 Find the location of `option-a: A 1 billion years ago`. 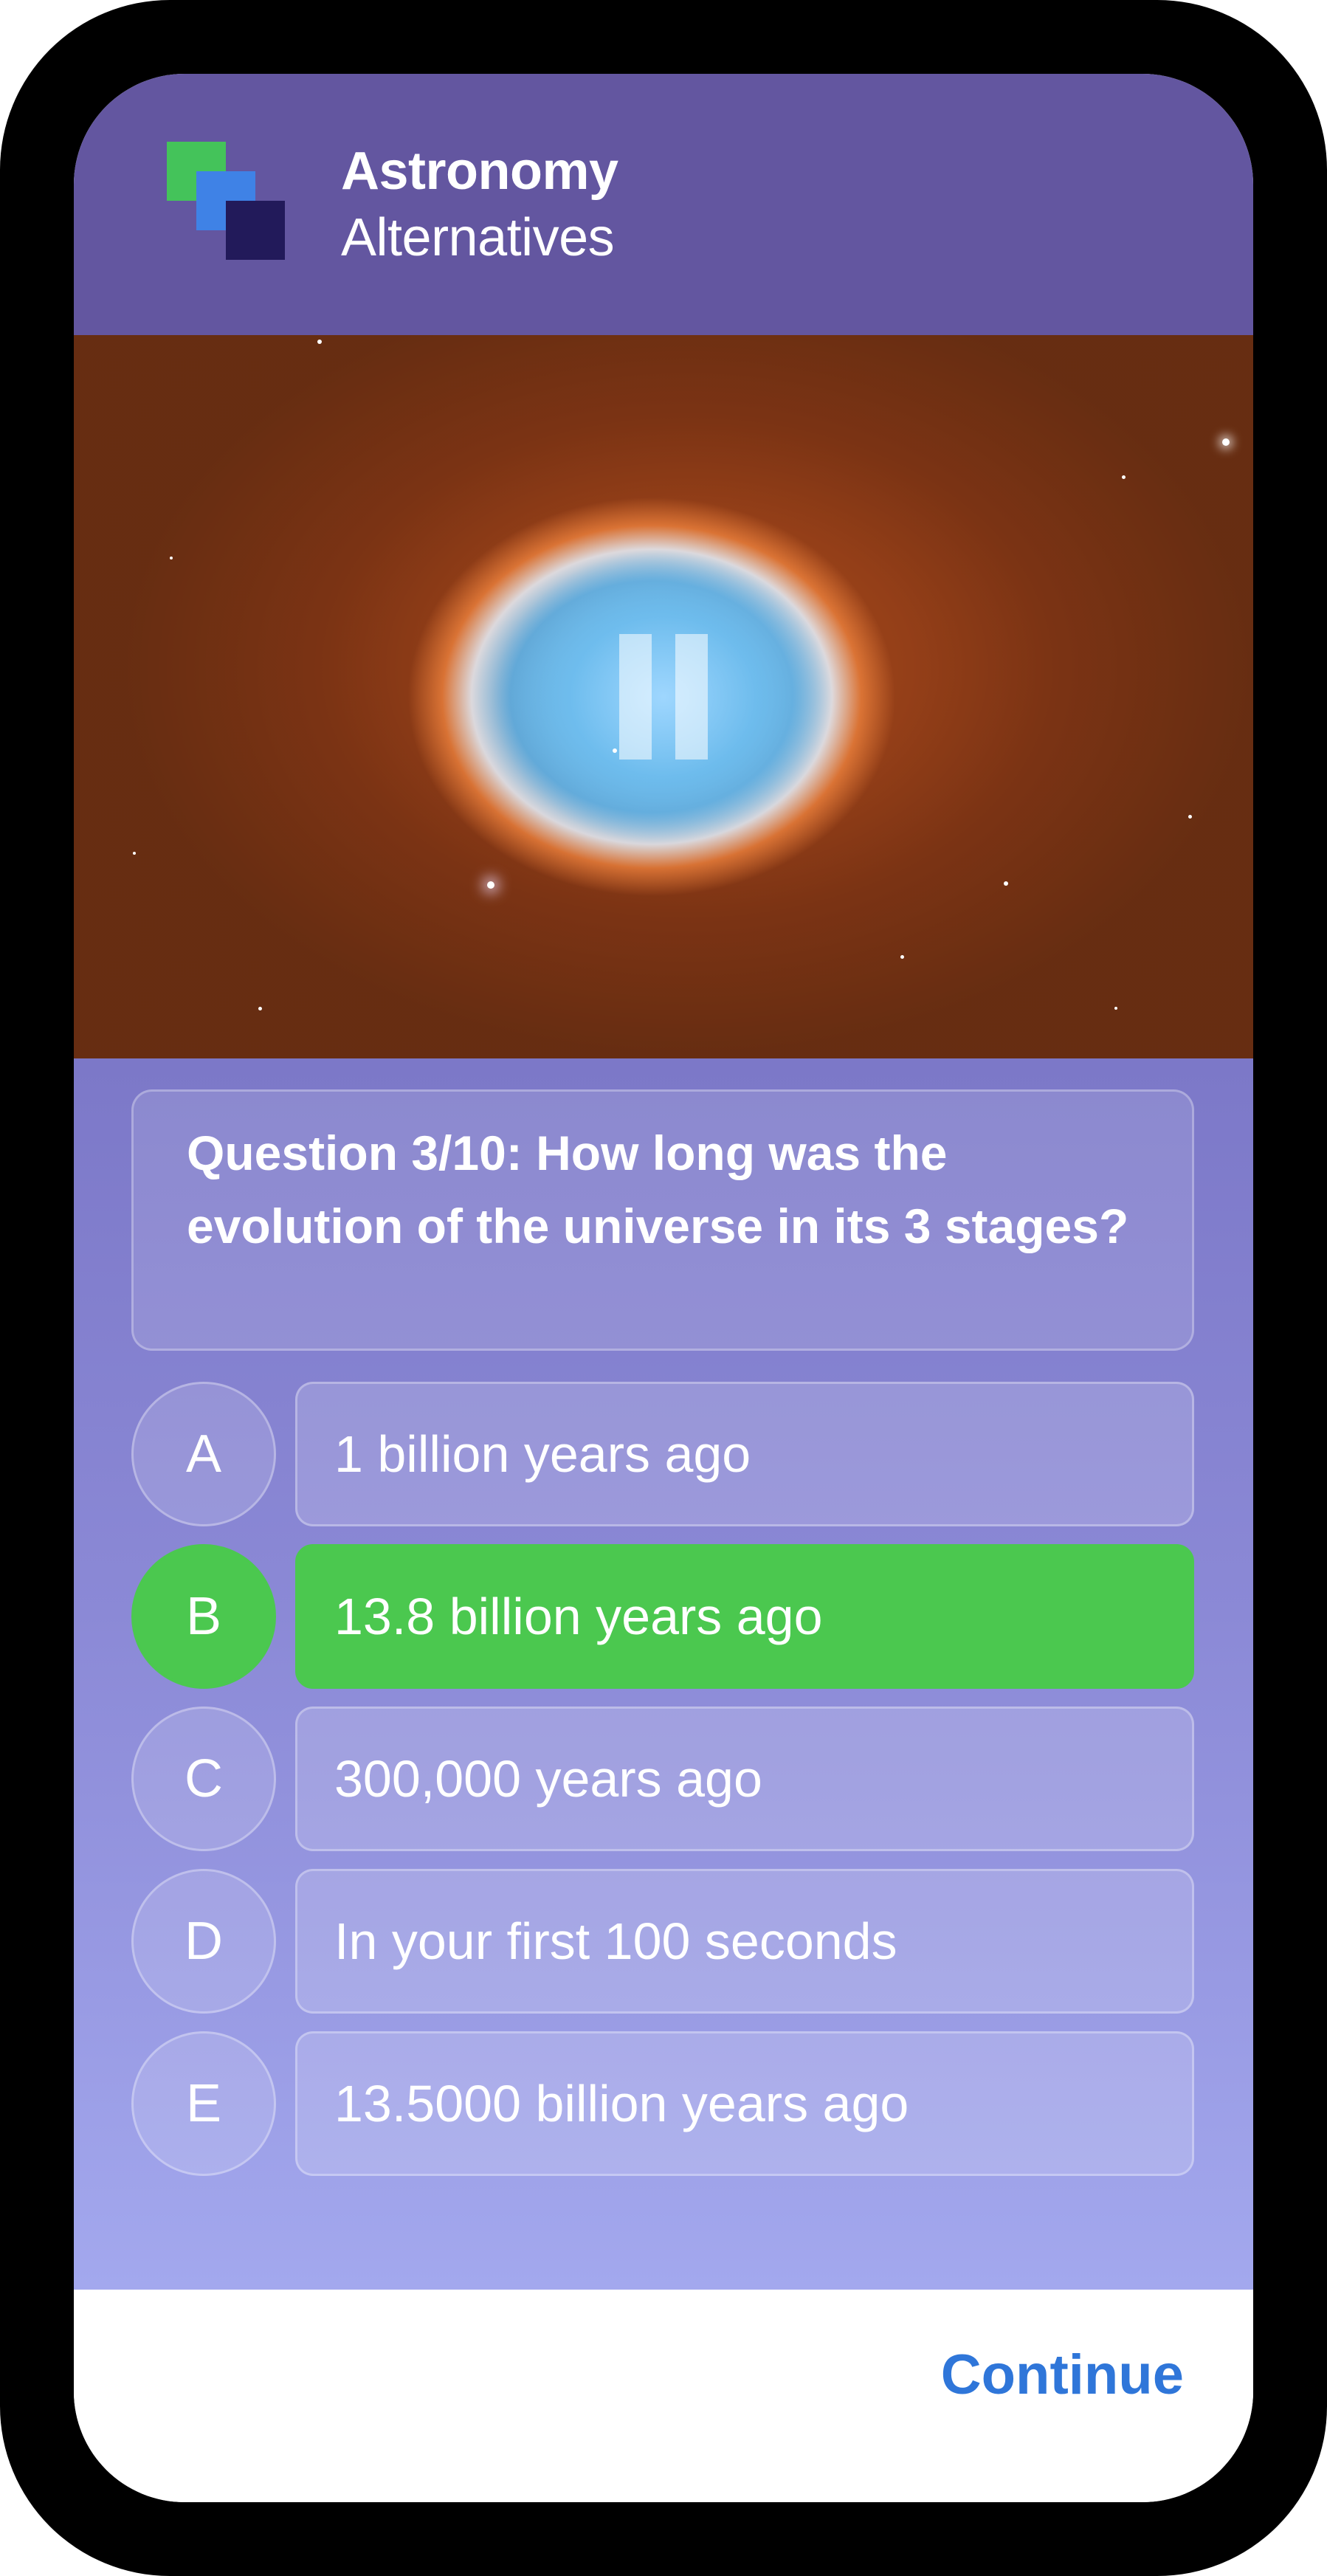

option-a: A 1 billion years ago is located at coordinates (662, 1455).